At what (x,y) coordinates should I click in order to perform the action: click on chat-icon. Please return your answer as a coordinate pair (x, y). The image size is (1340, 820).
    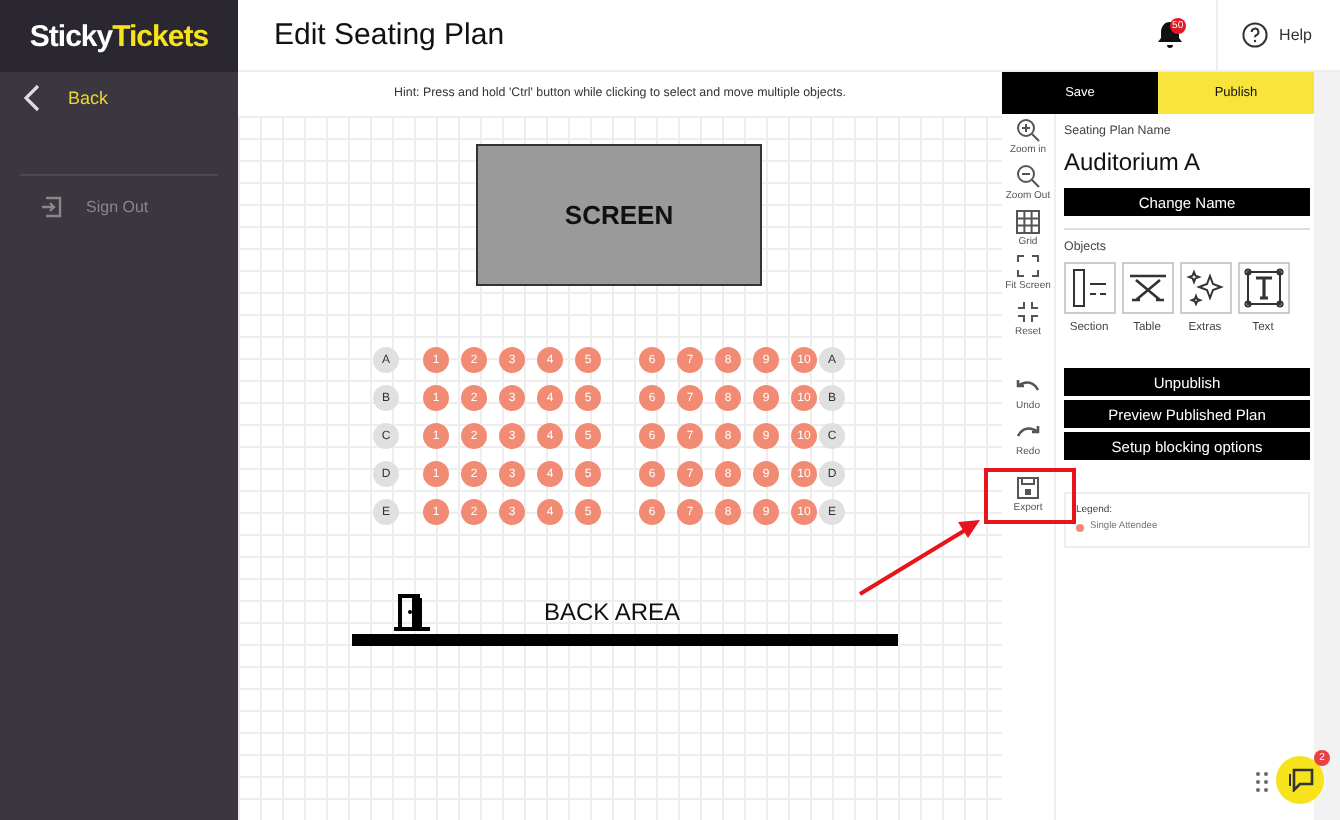
    Looking at the image, I should click on (1300, 780).